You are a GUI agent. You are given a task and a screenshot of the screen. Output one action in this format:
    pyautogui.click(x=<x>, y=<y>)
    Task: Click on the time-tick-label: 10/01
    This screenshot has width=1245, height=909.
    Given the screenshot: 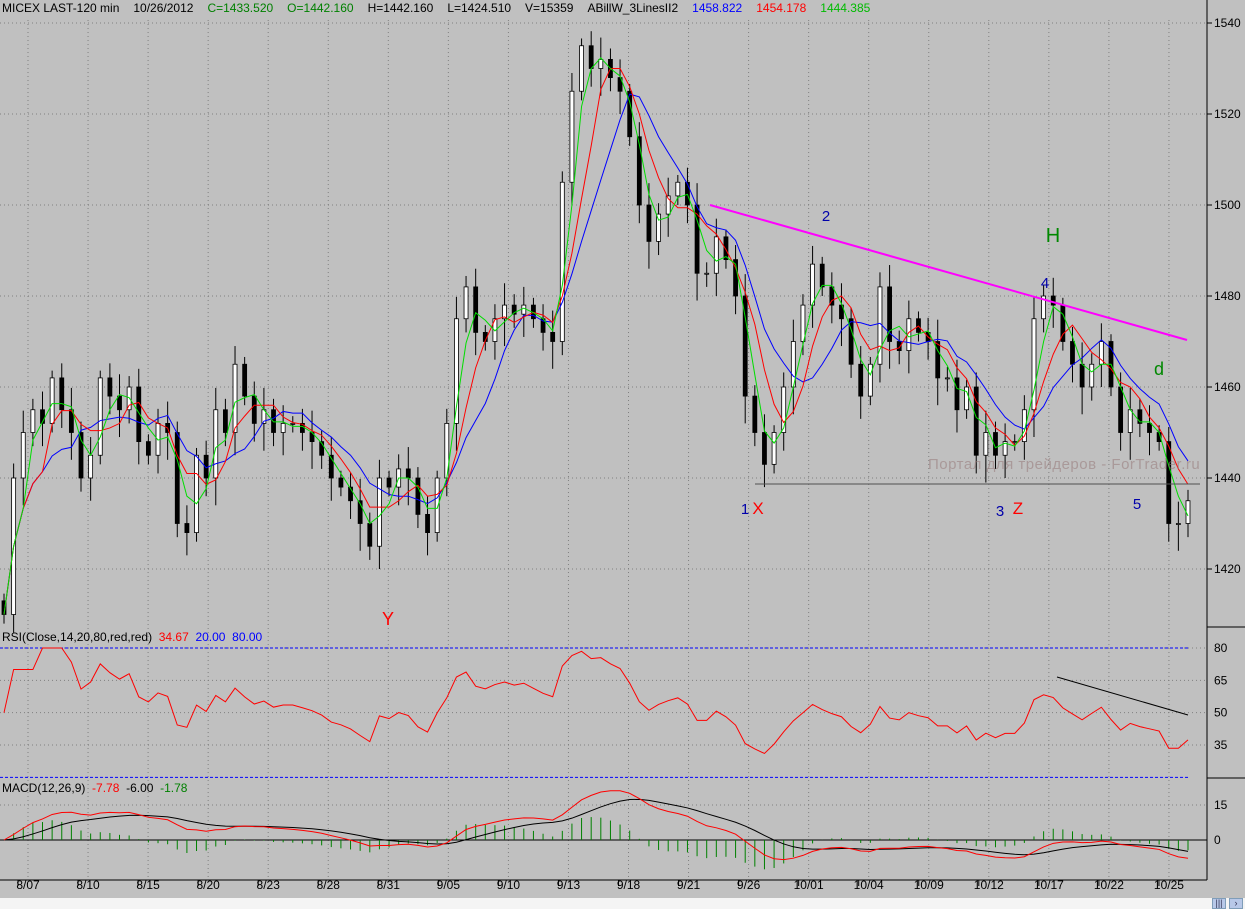 What is the action you would take?
    pyautogui.click(x=809, y=885)
    